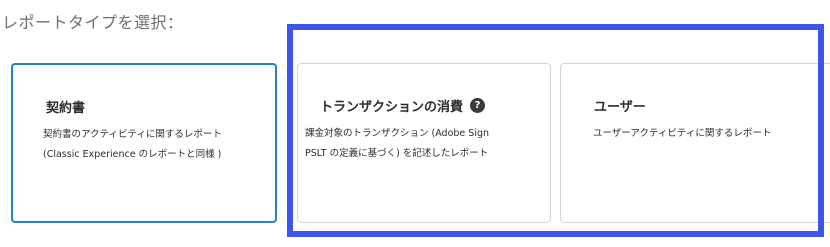  I want to click on help-icon: ?, so click(478, 105).